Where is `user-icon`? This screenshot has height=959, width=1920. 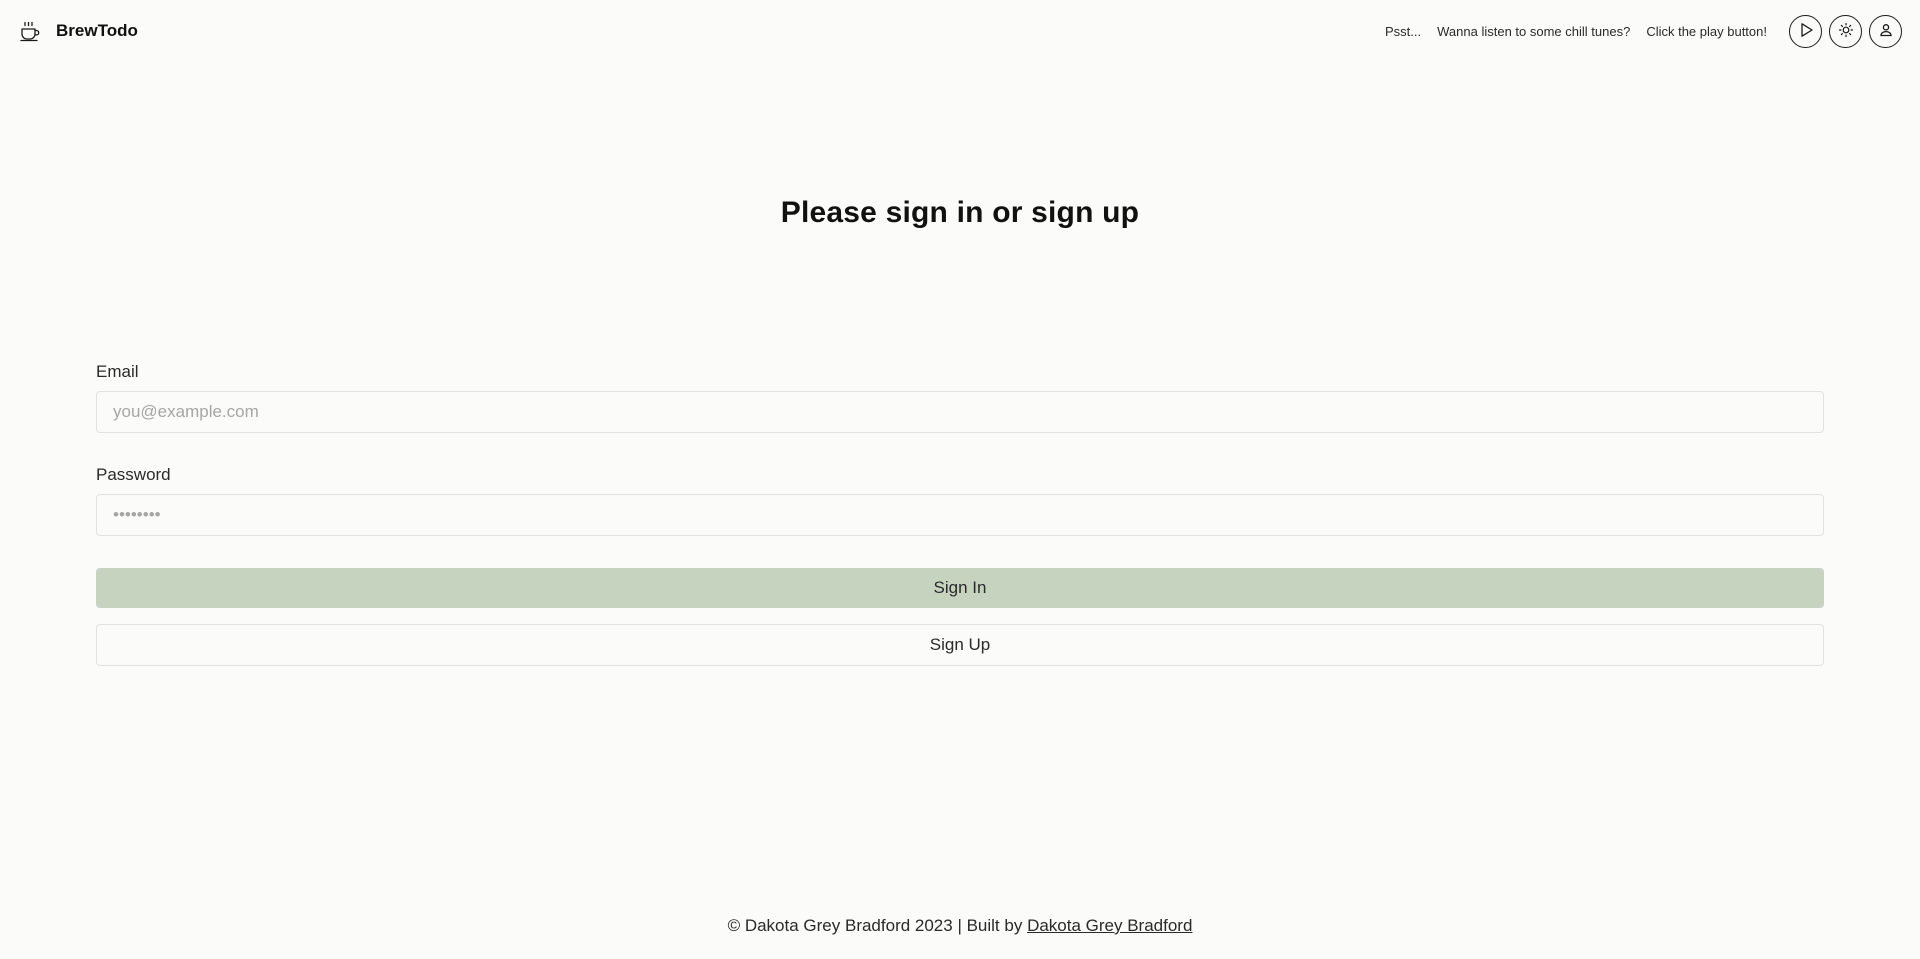
user-icon is located at coordinates (1886, 31).